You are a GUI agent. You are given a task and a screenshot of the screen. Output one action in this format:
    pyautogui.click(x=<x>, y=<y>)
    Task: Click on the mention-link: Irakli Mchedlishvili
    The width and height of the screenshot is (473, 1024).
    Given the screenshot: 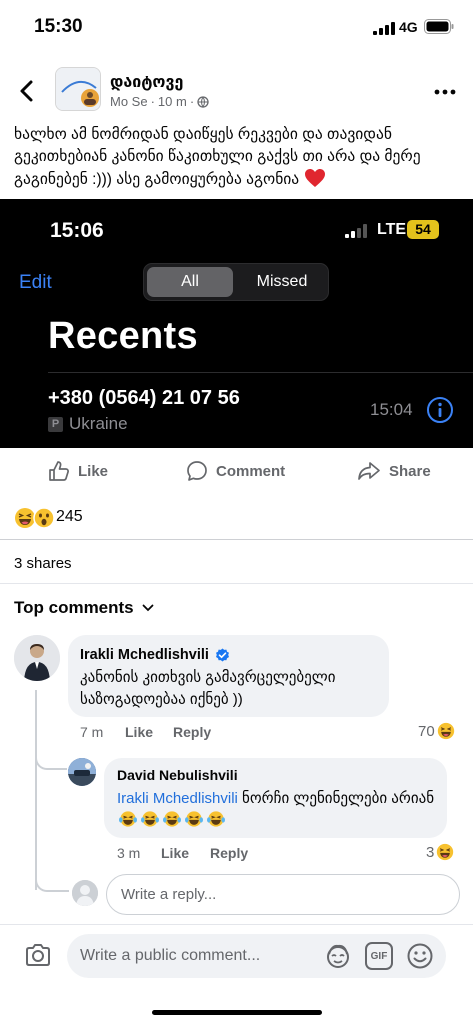 What is the action you would take?
    pyautogui.click(x=177, y=798)
    